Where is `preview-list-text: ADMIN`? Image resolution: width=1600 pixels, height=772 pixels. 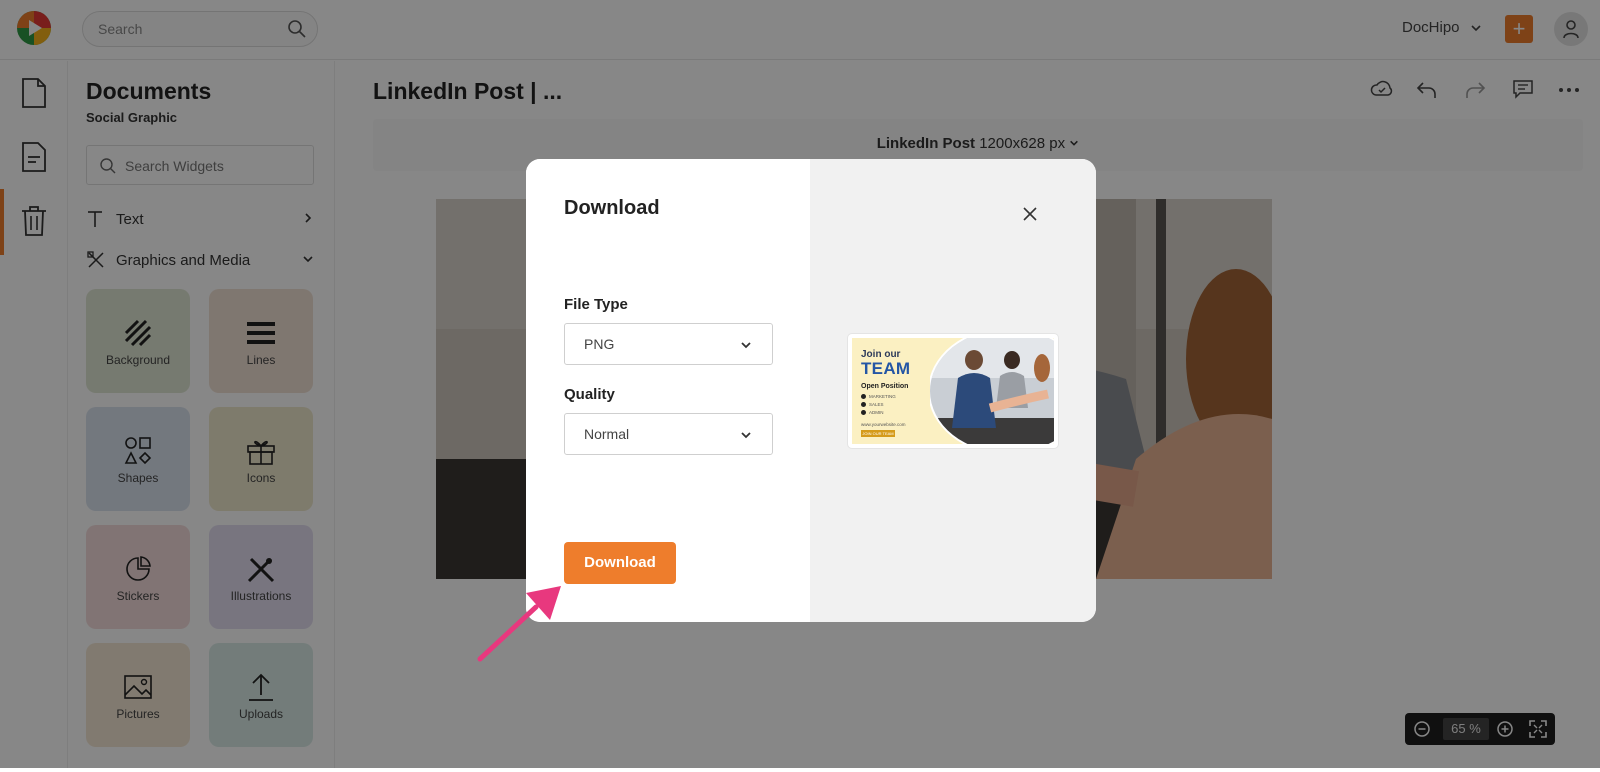 preview-list-text: ADMIN is located at coordinates (876, 412).